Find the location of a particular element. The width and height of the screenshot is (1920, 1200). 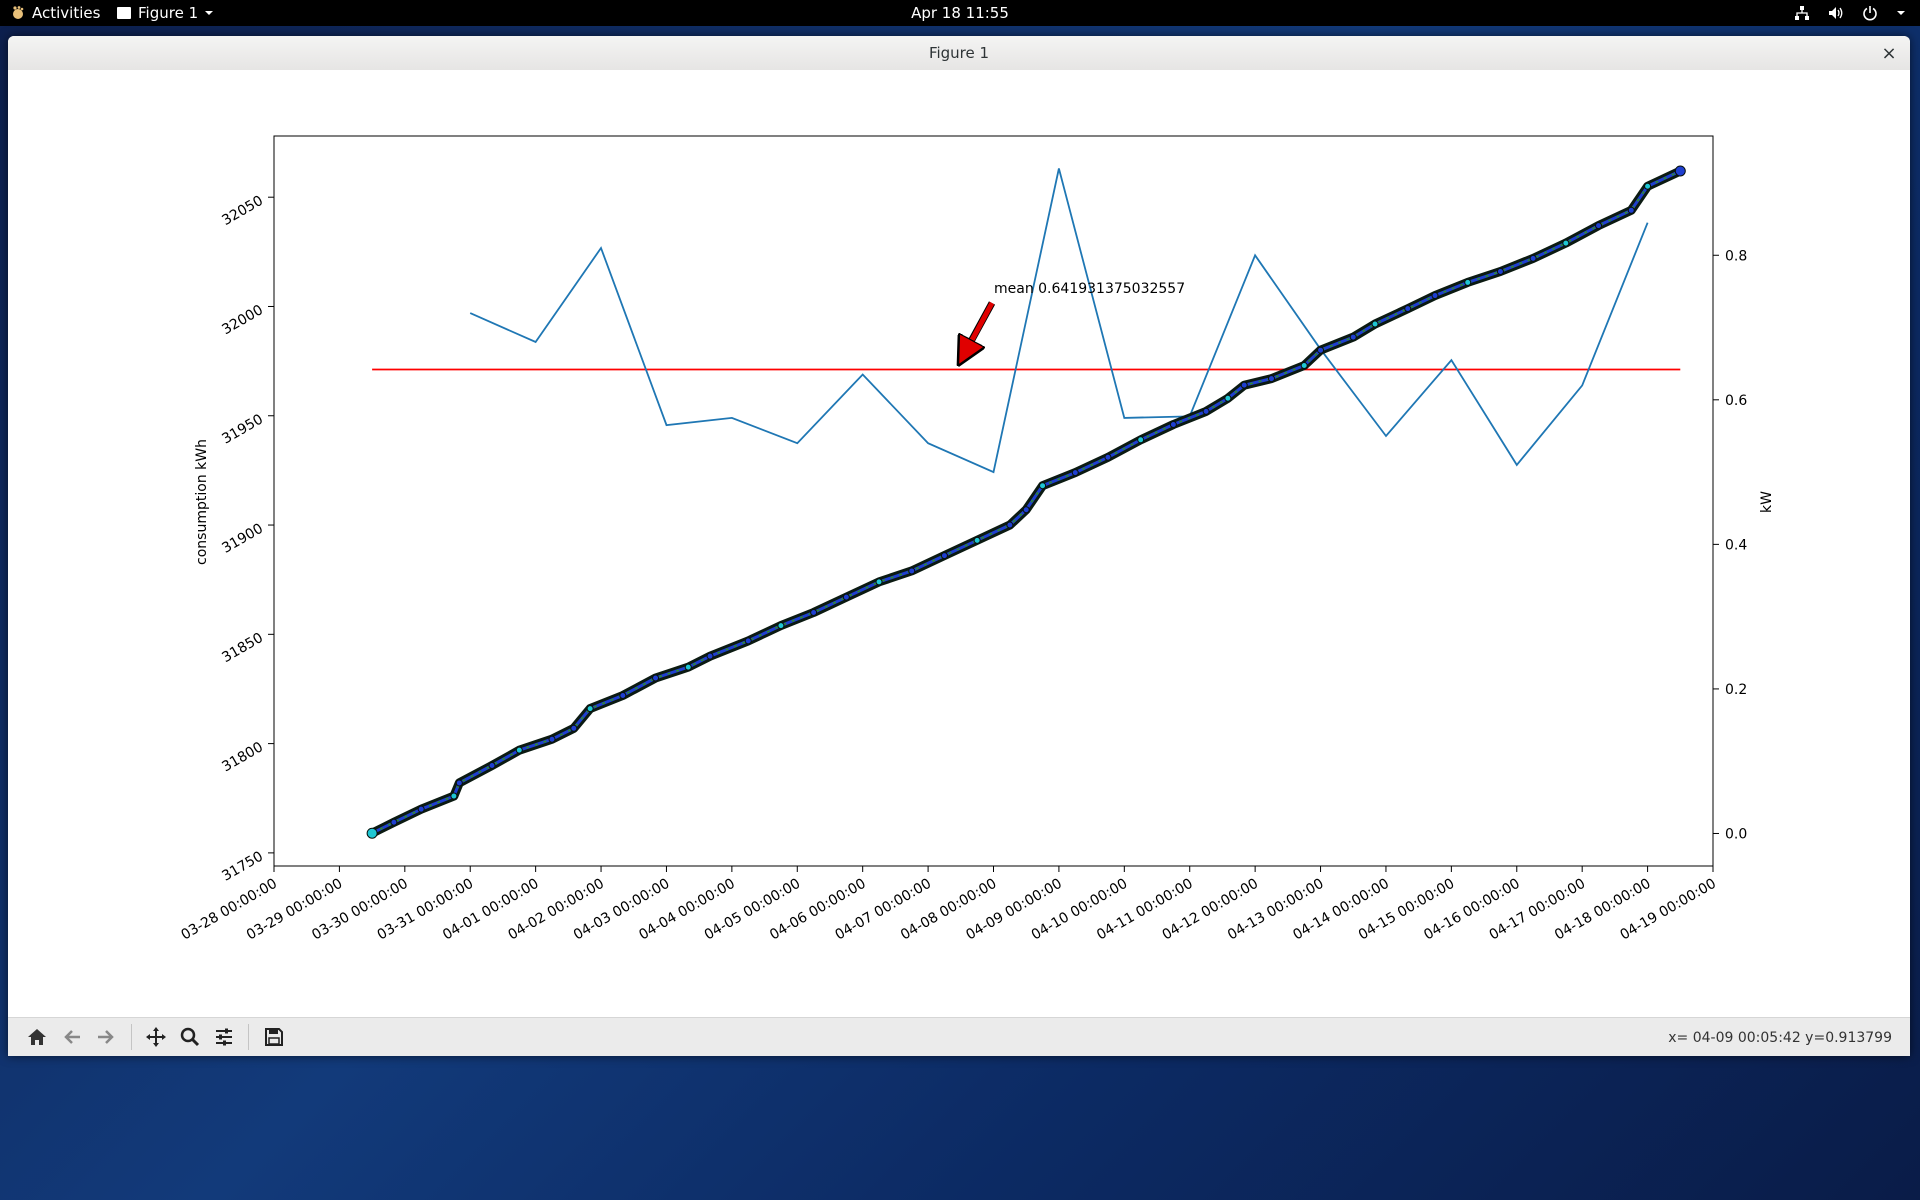

back-button is located at coordinates (72, 1037).